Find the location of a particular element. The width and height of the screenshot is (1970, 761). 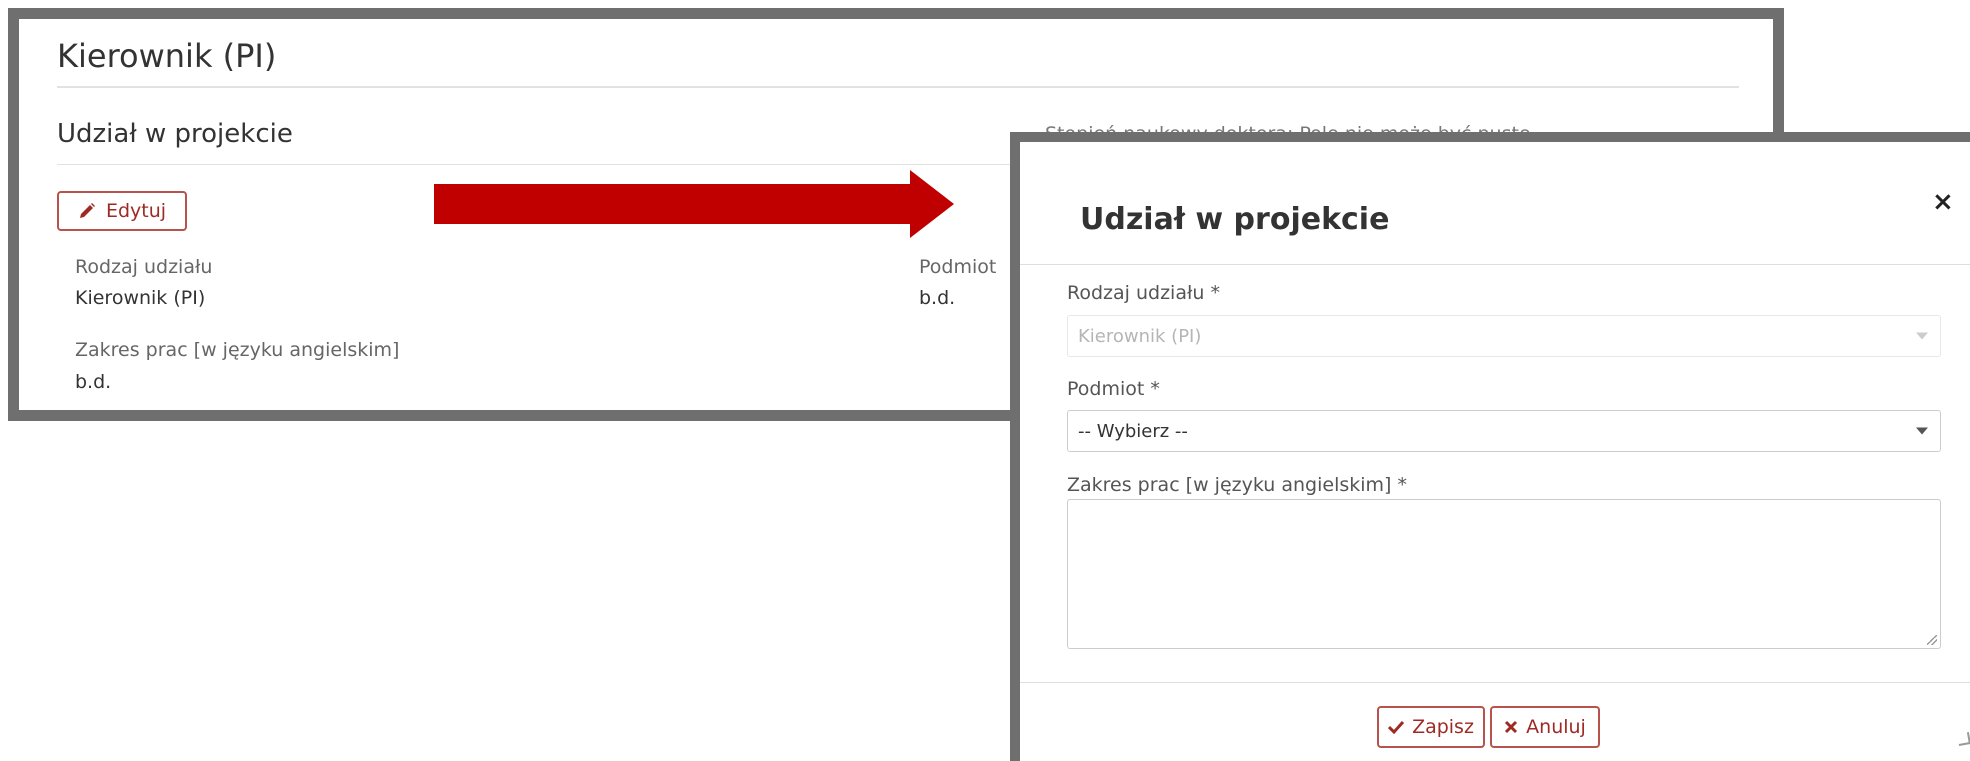

podmiot-value: b.d. is located at coordinates (937, 298).